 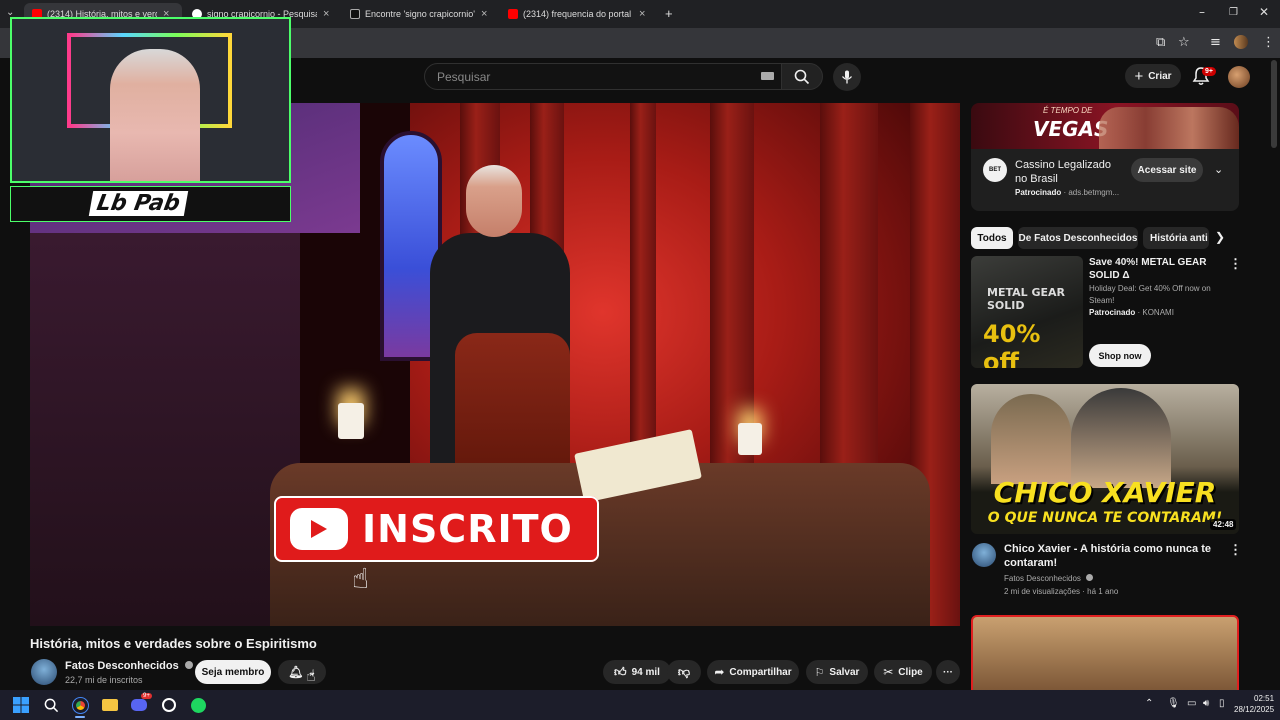 What do you see at coordinates (1202, 12) in the screenshot?
I see `minimize-icon: –` at bounding box center [1202, 12].